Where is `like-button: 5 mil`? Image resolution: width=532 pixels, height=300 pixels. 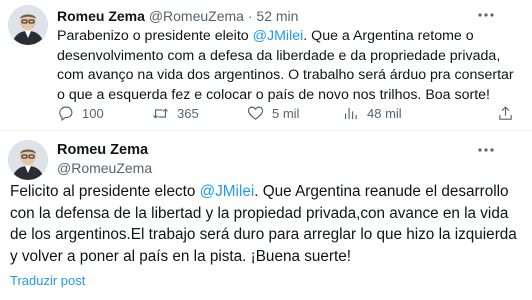 like-button: 5 mil is located at coordinates (273, 113).